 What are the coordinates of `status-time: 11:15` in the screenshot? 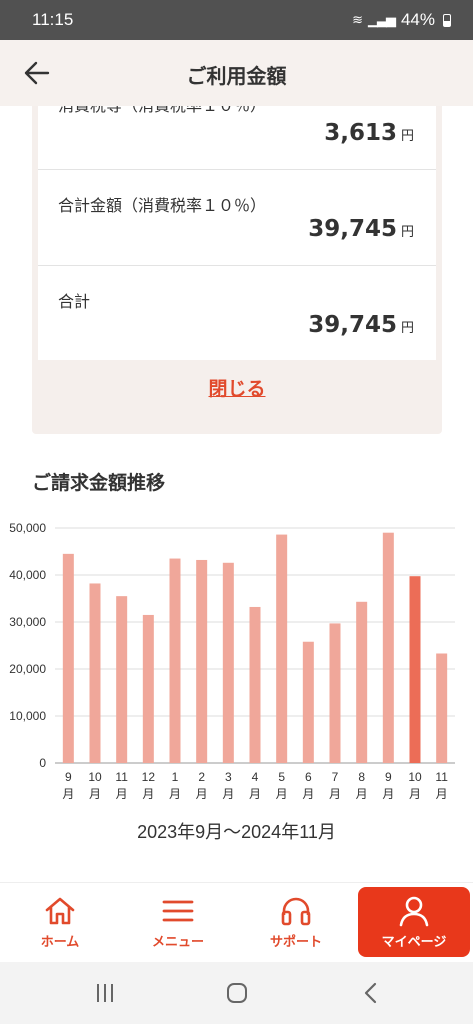 It's located at (53, 19).